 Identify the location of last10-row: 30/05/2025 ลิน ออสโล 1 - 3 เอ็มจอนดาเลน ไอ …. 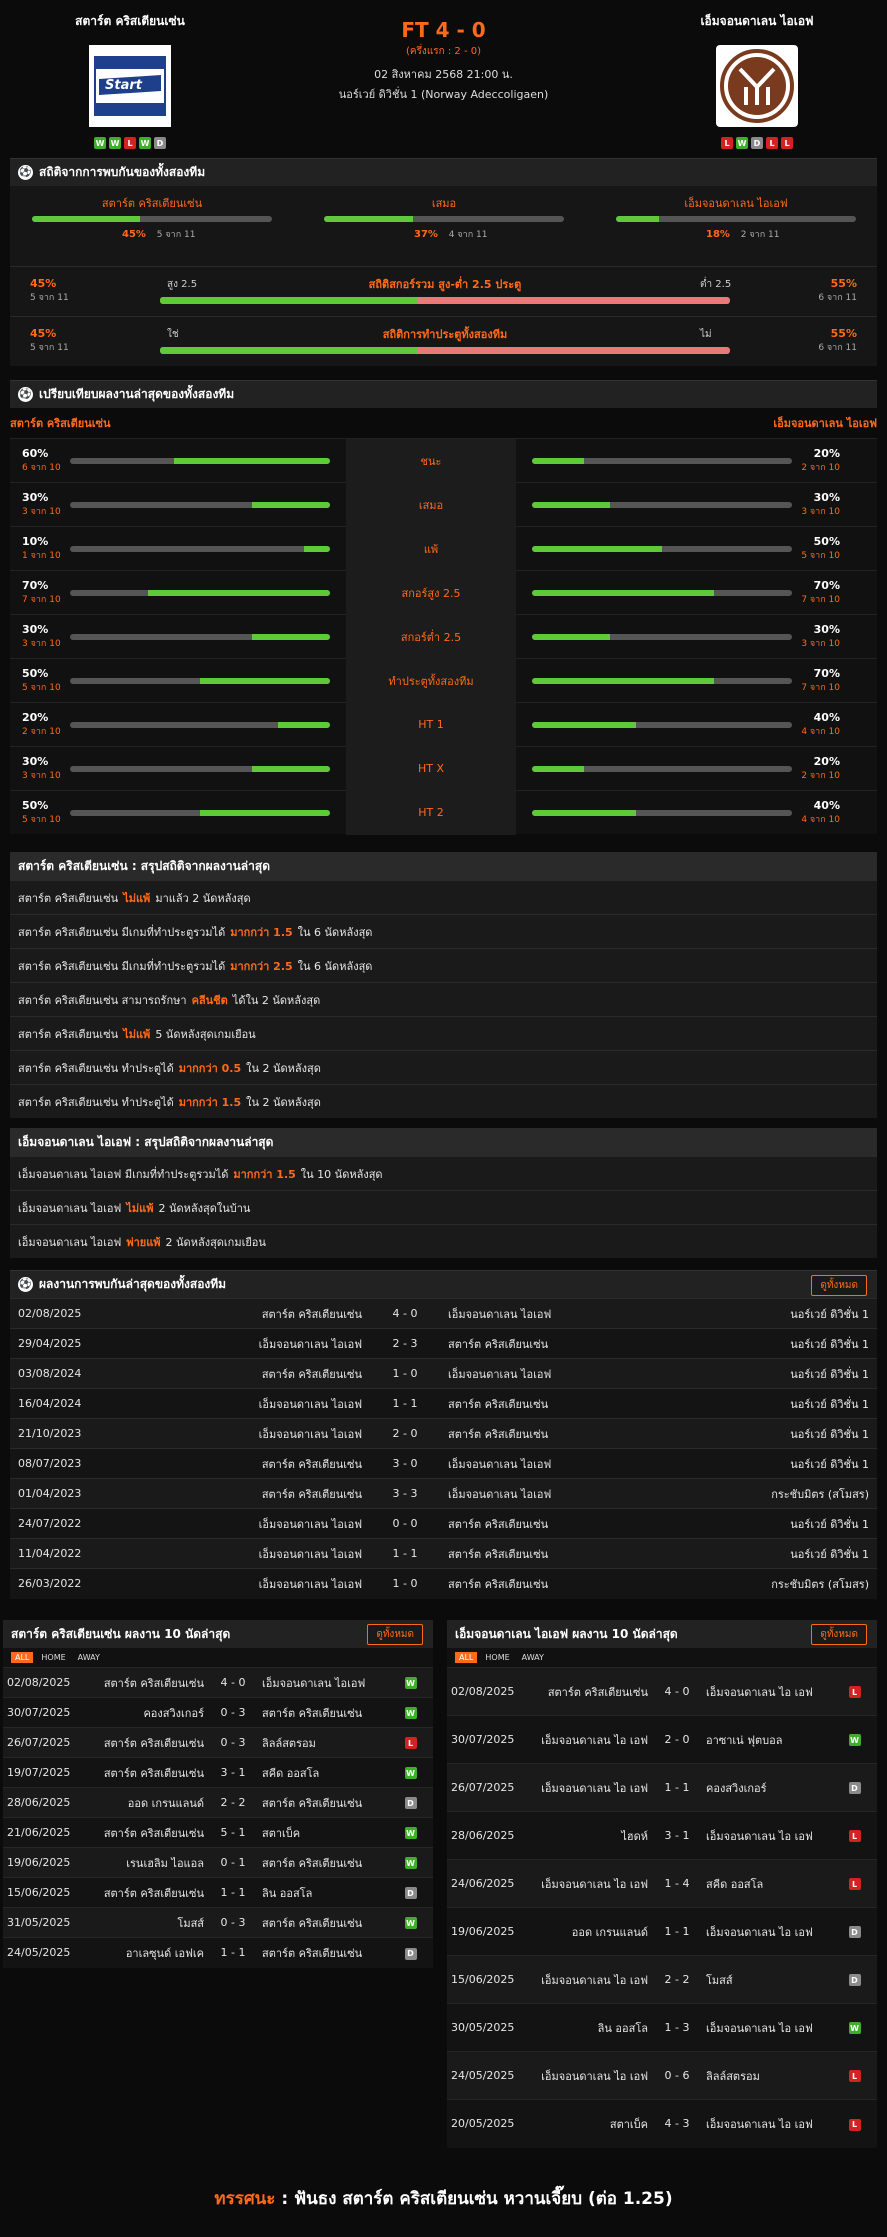
(662, 2027).